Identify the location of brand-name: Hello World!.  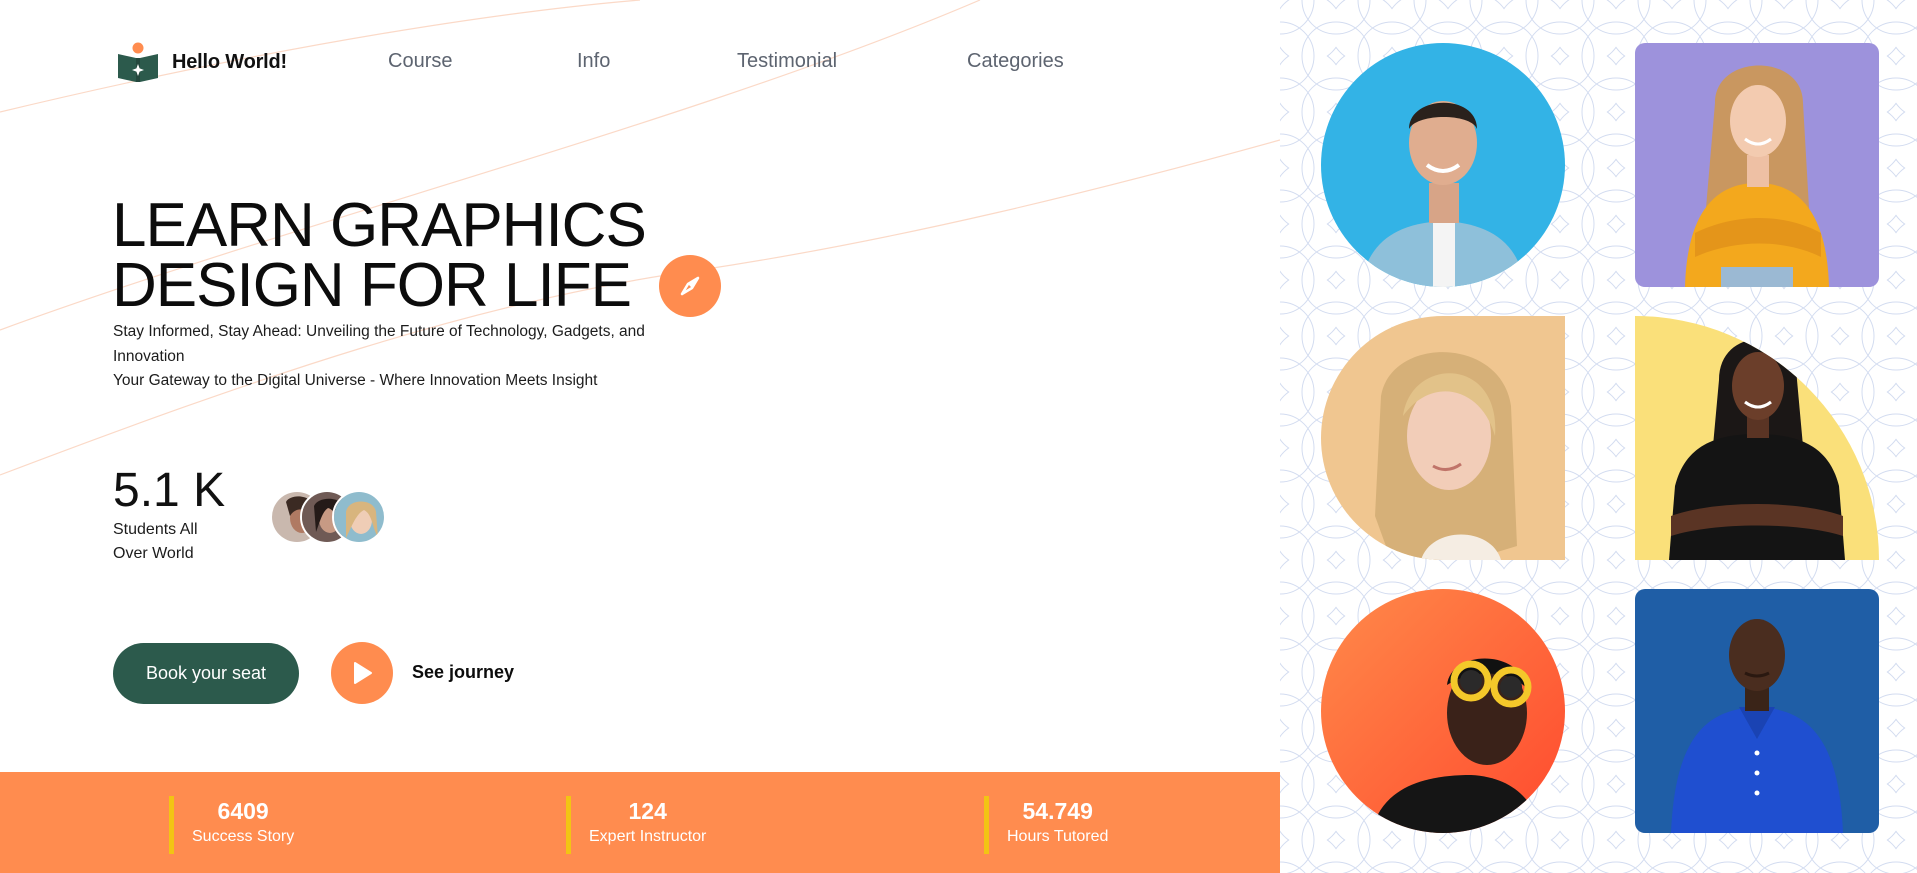
(230, 61).